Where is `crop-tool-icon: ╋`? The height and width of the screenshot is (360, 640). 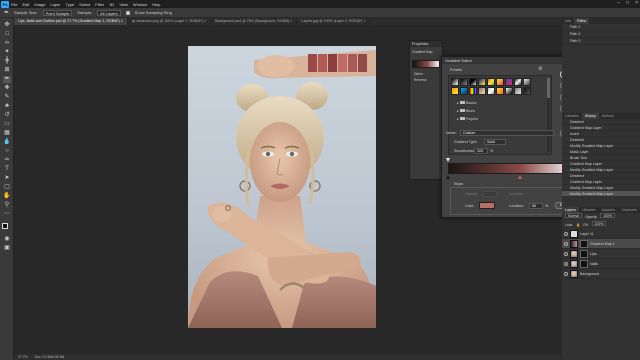
crop-tool-icon: ╋ is located at coordinates (7, 61).